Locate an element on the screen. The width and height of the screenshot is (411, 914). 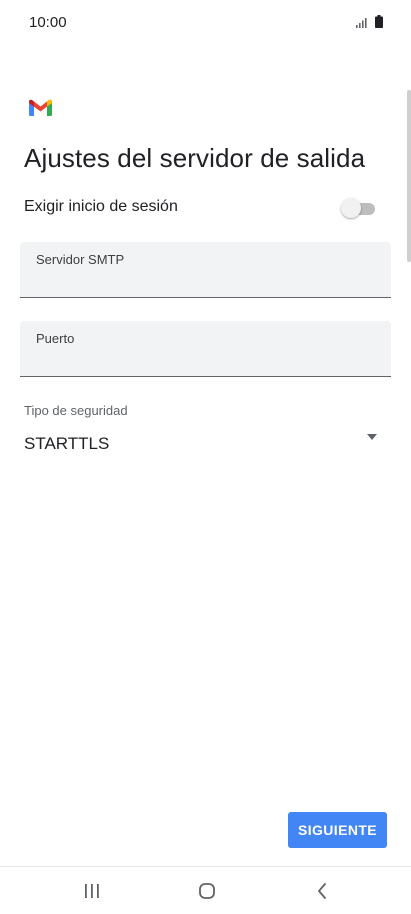
gmail-logo-icon is located at coordinates (40, 107).